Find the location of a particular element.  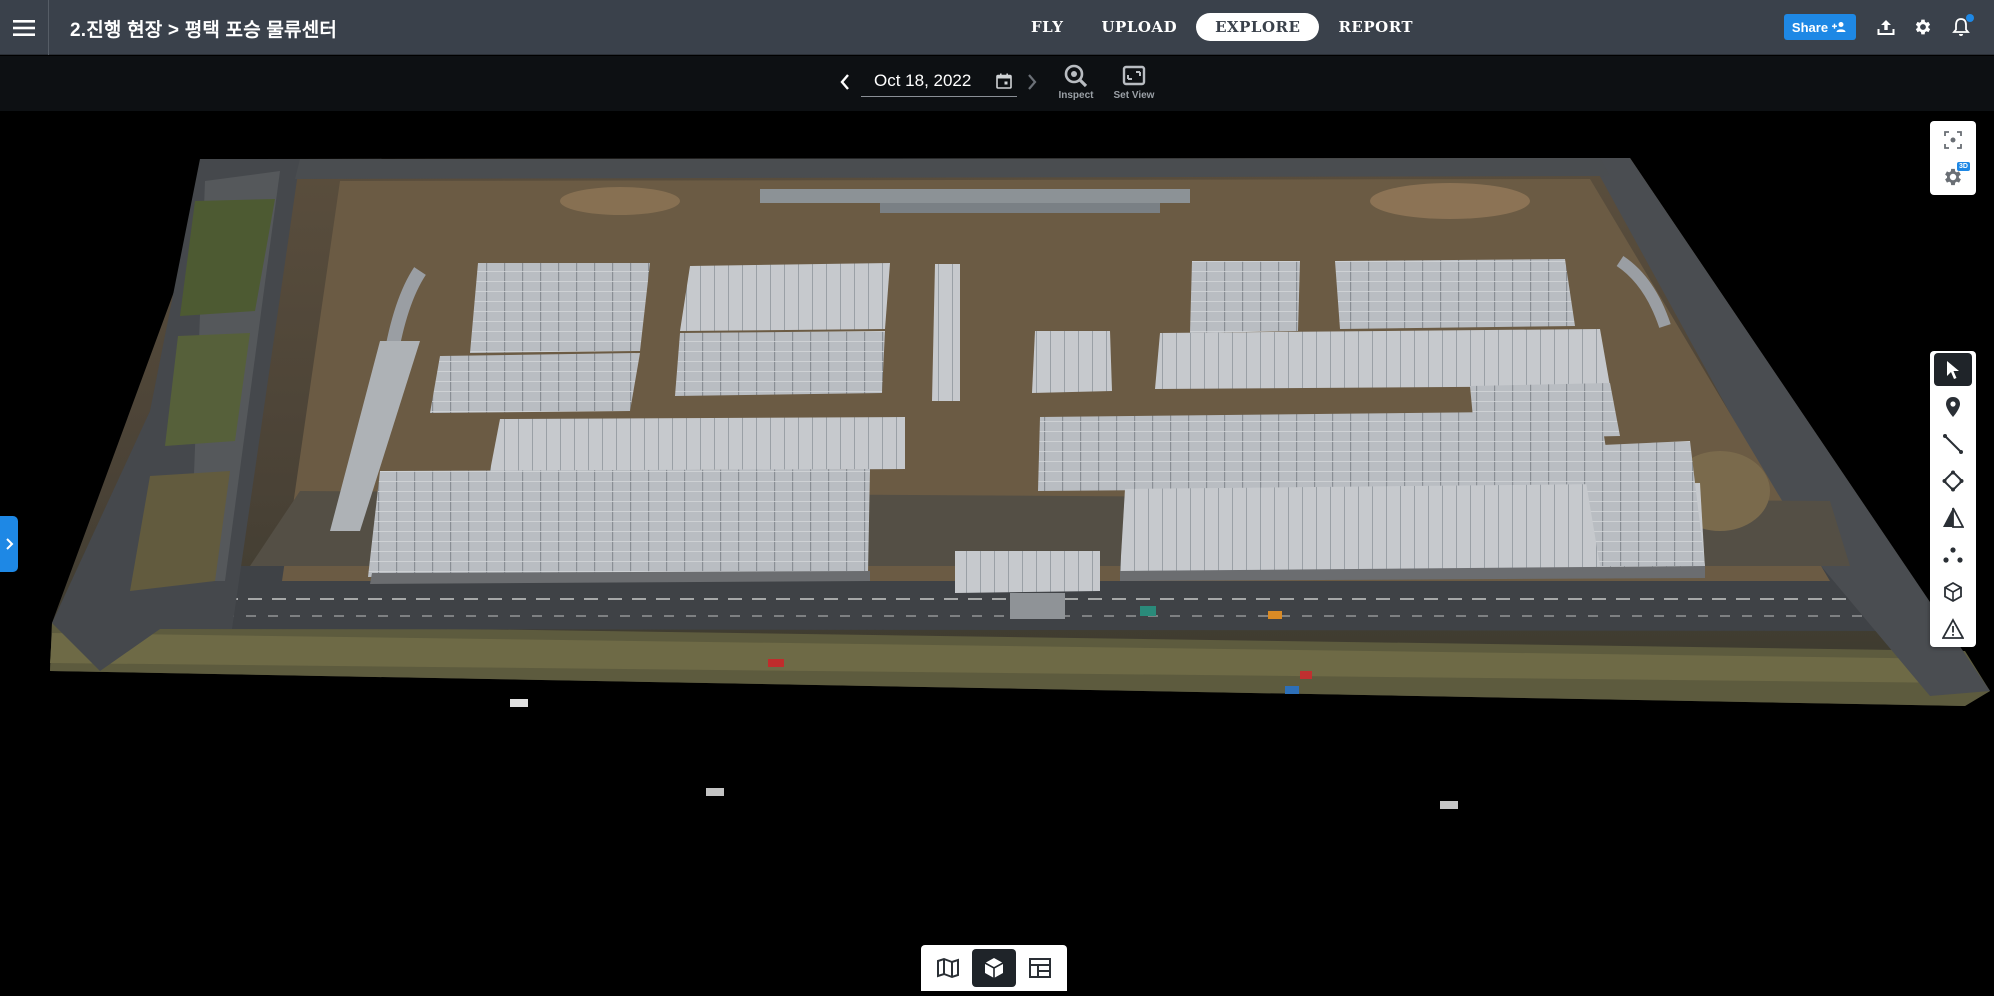

add-people-icon is located at coordinates (1839, 27).